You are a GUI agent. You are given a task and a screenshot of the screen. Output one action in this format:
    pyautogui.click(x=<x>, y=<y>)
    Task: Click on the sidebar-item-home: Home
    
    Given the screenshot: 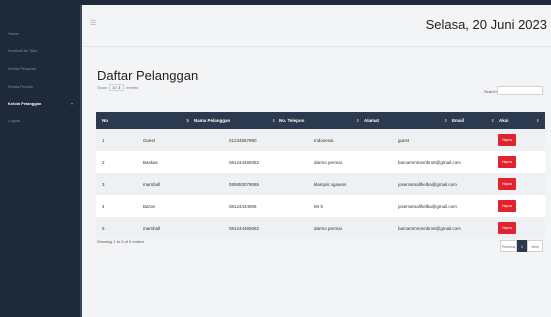 What is the action you would take?
    pyautogui.click(x=13, y=33)
    